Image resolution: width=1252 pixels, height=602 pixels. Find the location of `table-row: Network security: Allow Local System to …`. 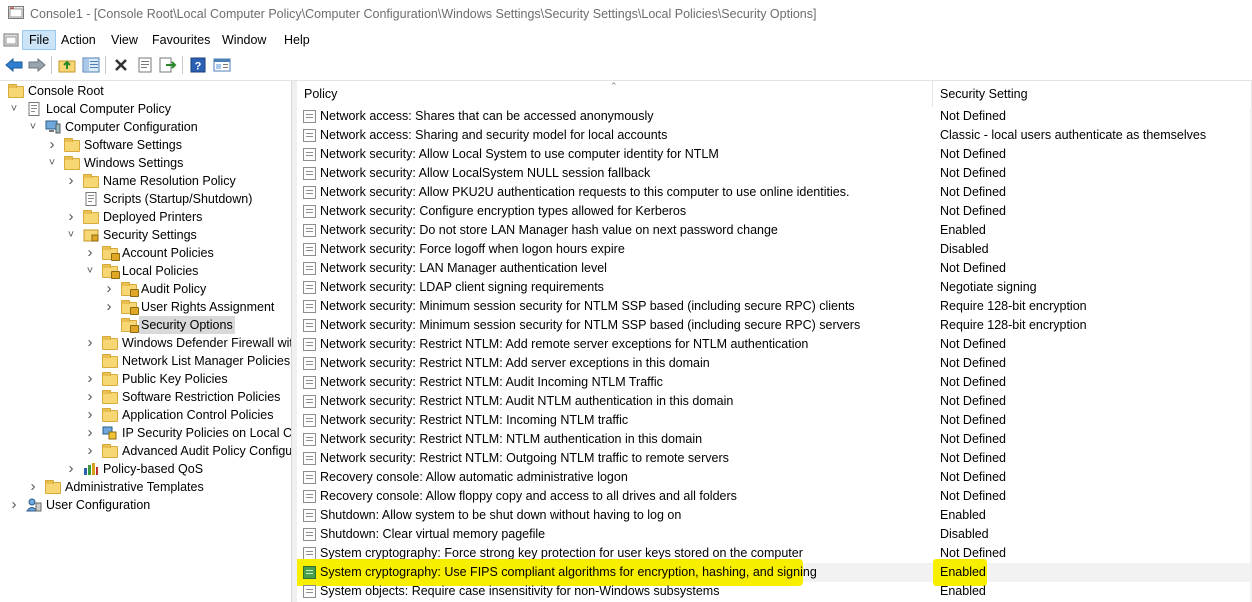

table-row: Network security: Allow Local System to … is located at coordinates (774, 154).